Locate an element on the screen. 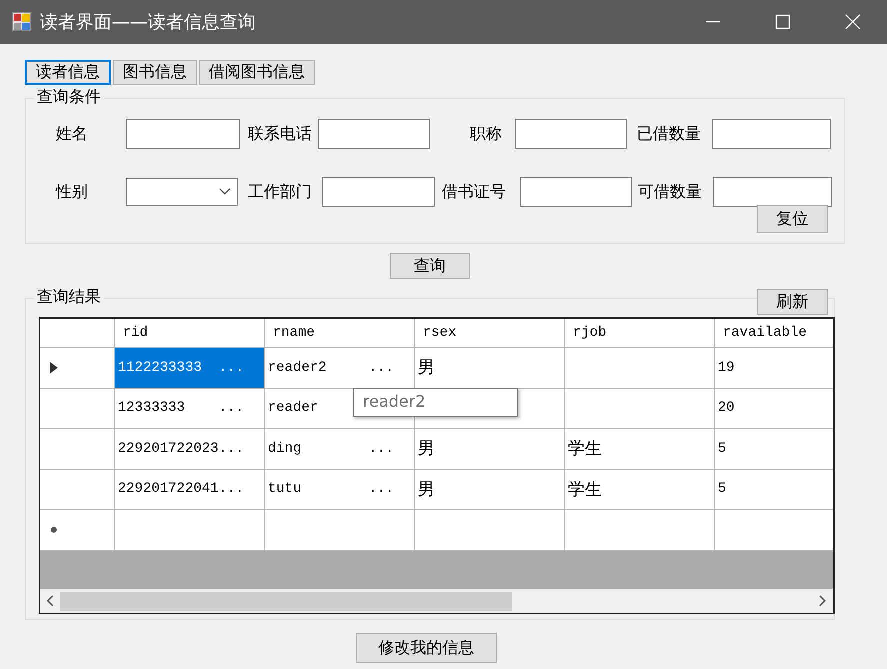 This screenshot has width=887, height=669. query-button: 查询 is located at coordinates (430, 266).